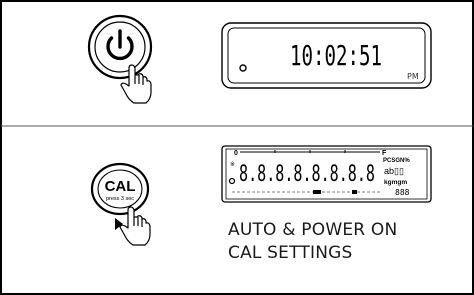 The image size is (474, 295). I want to click on lcd-small-digits: 888, so click(402, 192).